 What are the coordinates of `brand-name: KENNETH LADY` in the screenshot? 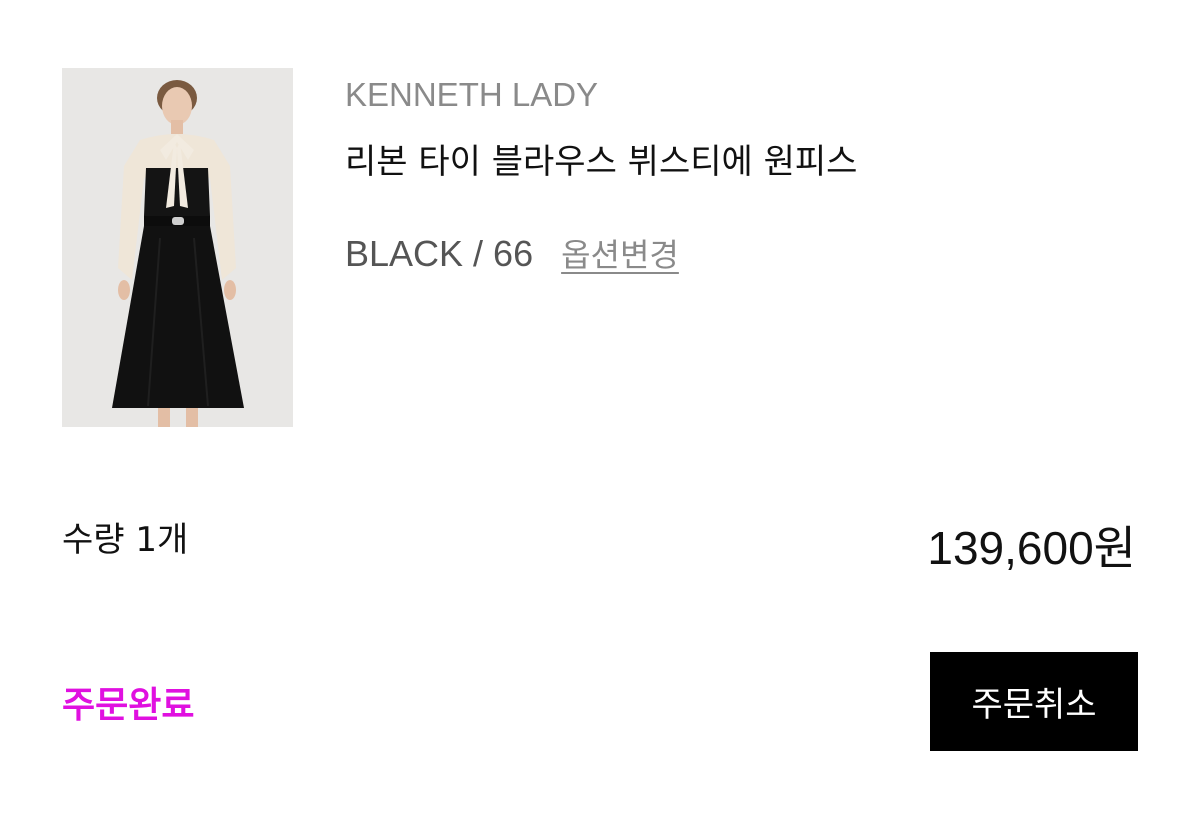 It's located at (472, 94).